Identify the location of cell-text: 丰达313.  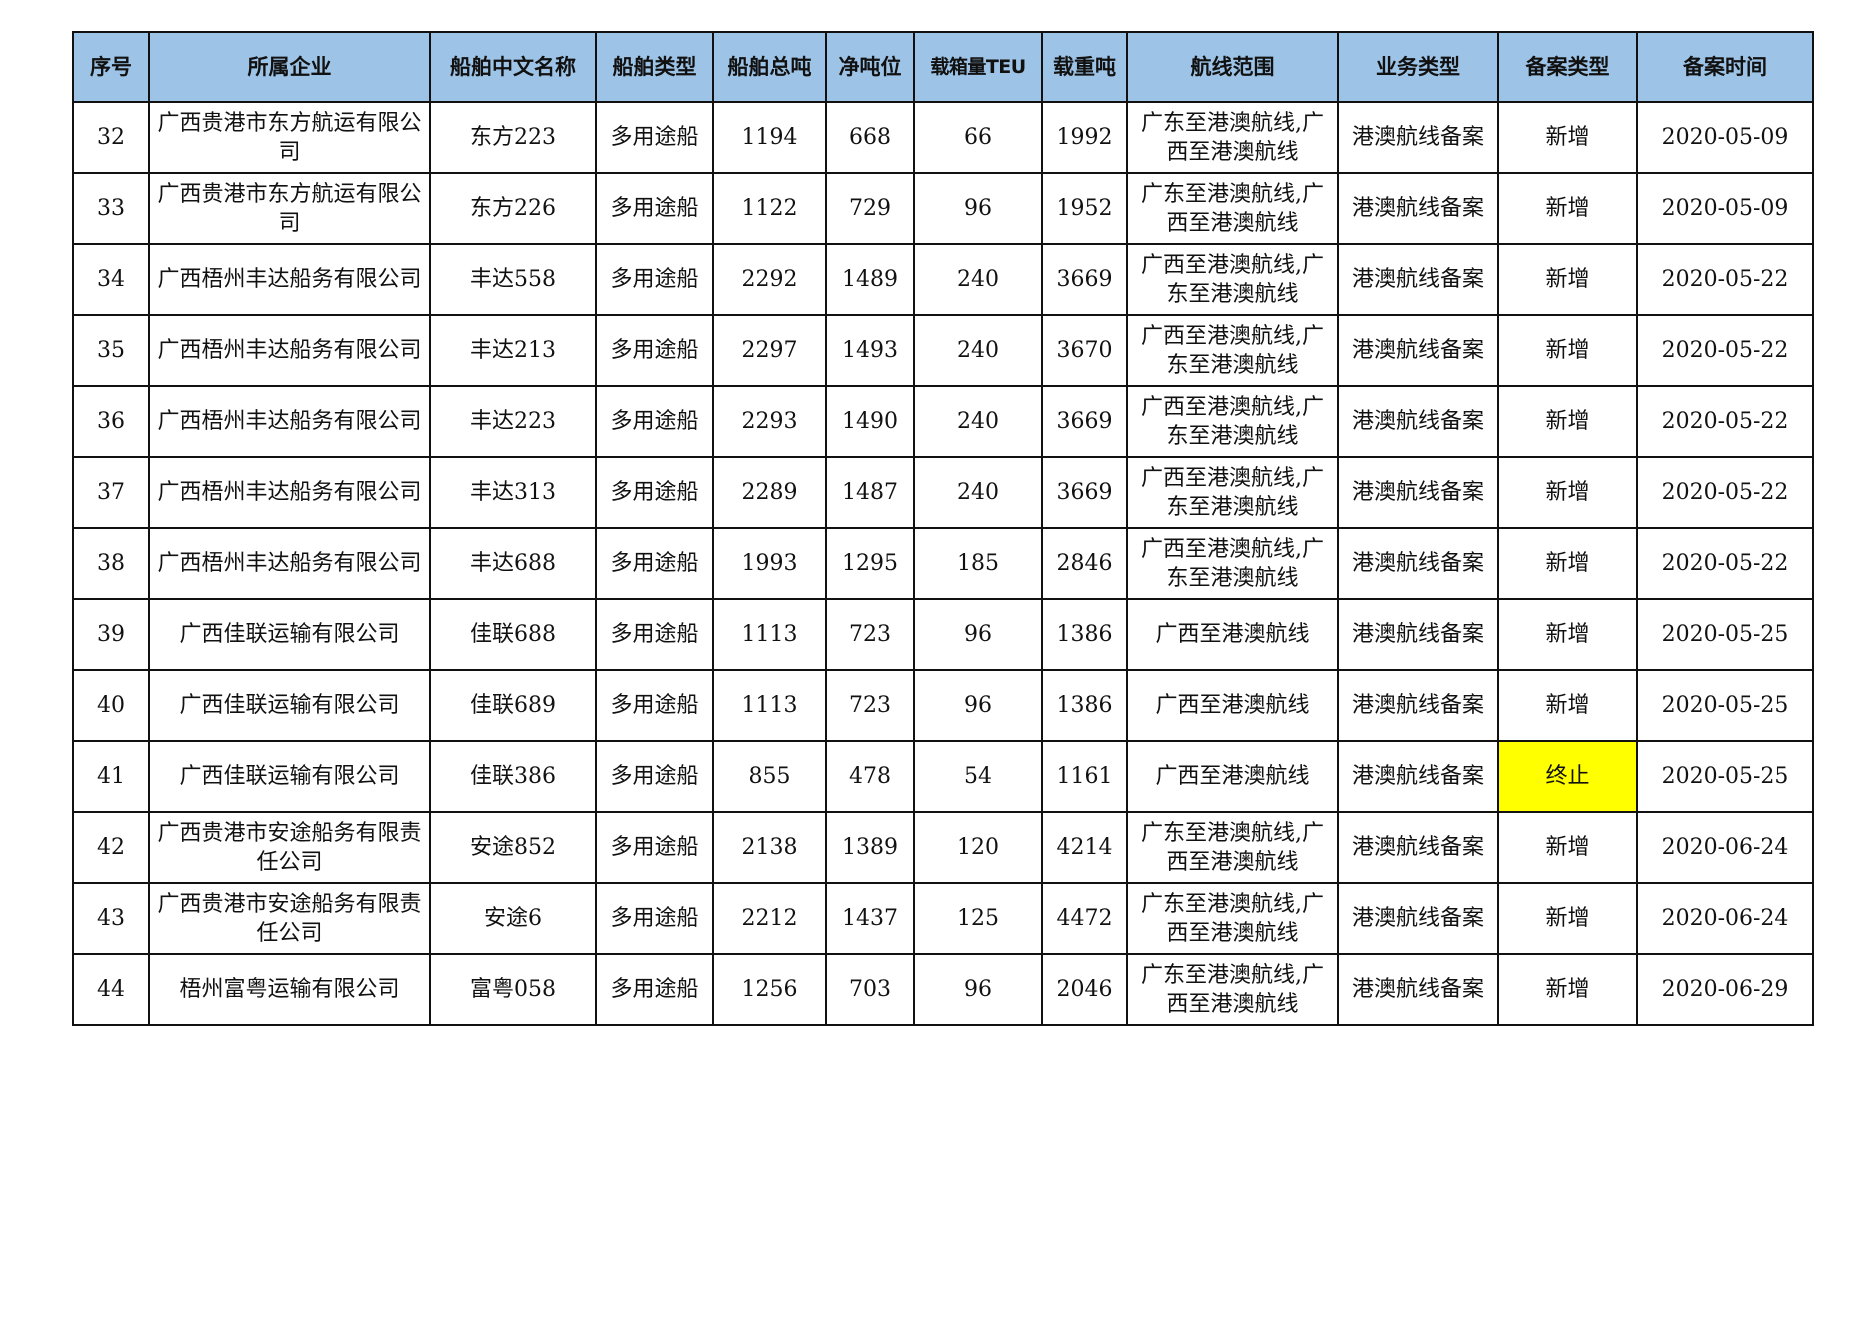
(513, 492).